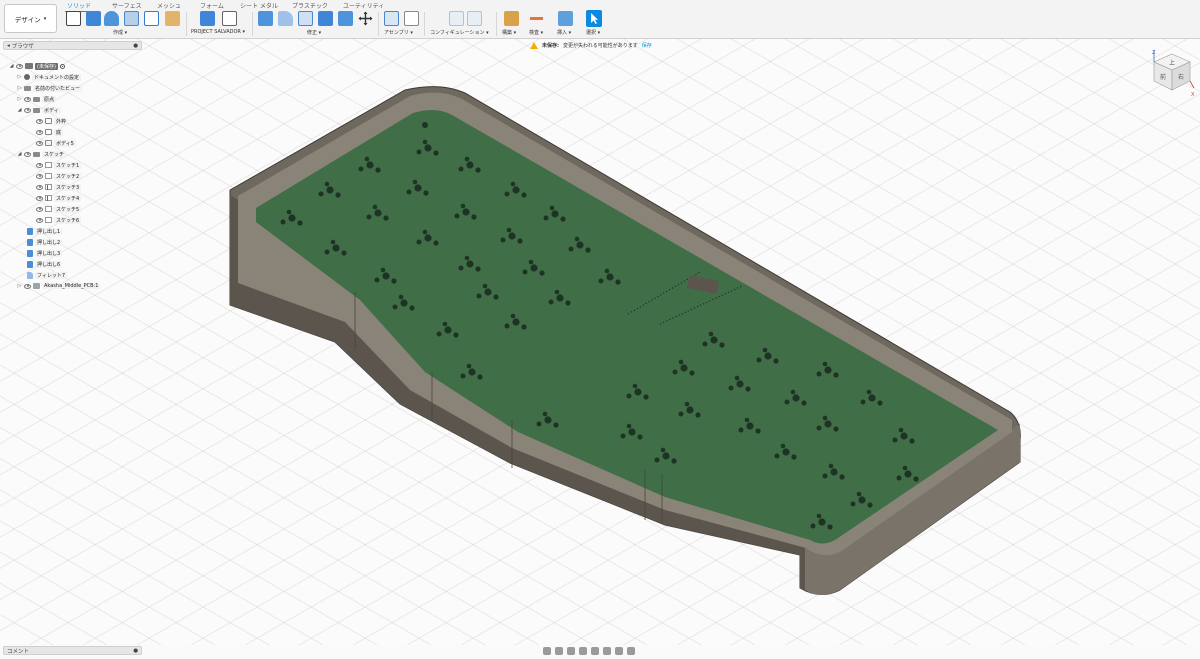 The image size is (1200, 659). I want to click on select-cursor-icon, so click(594, 18).